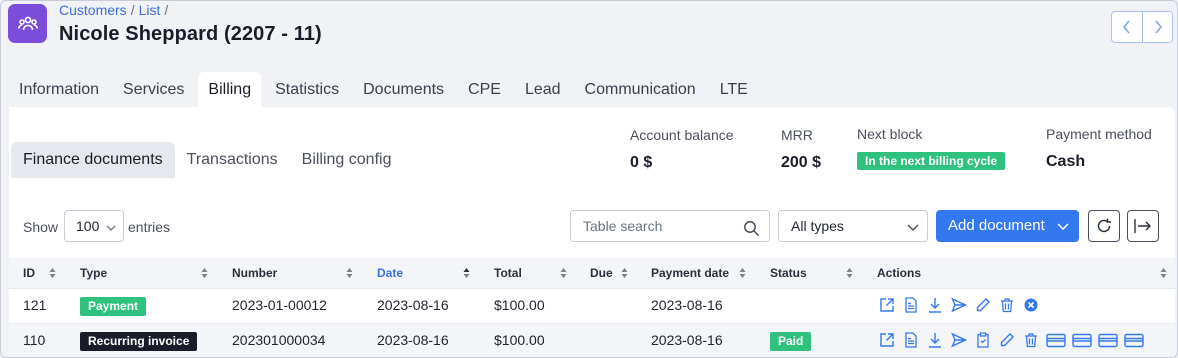 The height and width of the screenshot is (358, 1178). What do you see at coordinates (347, 160) in the screenshot?
I see `tab-billing-config: Billing config` at bounding box center [347, 160].